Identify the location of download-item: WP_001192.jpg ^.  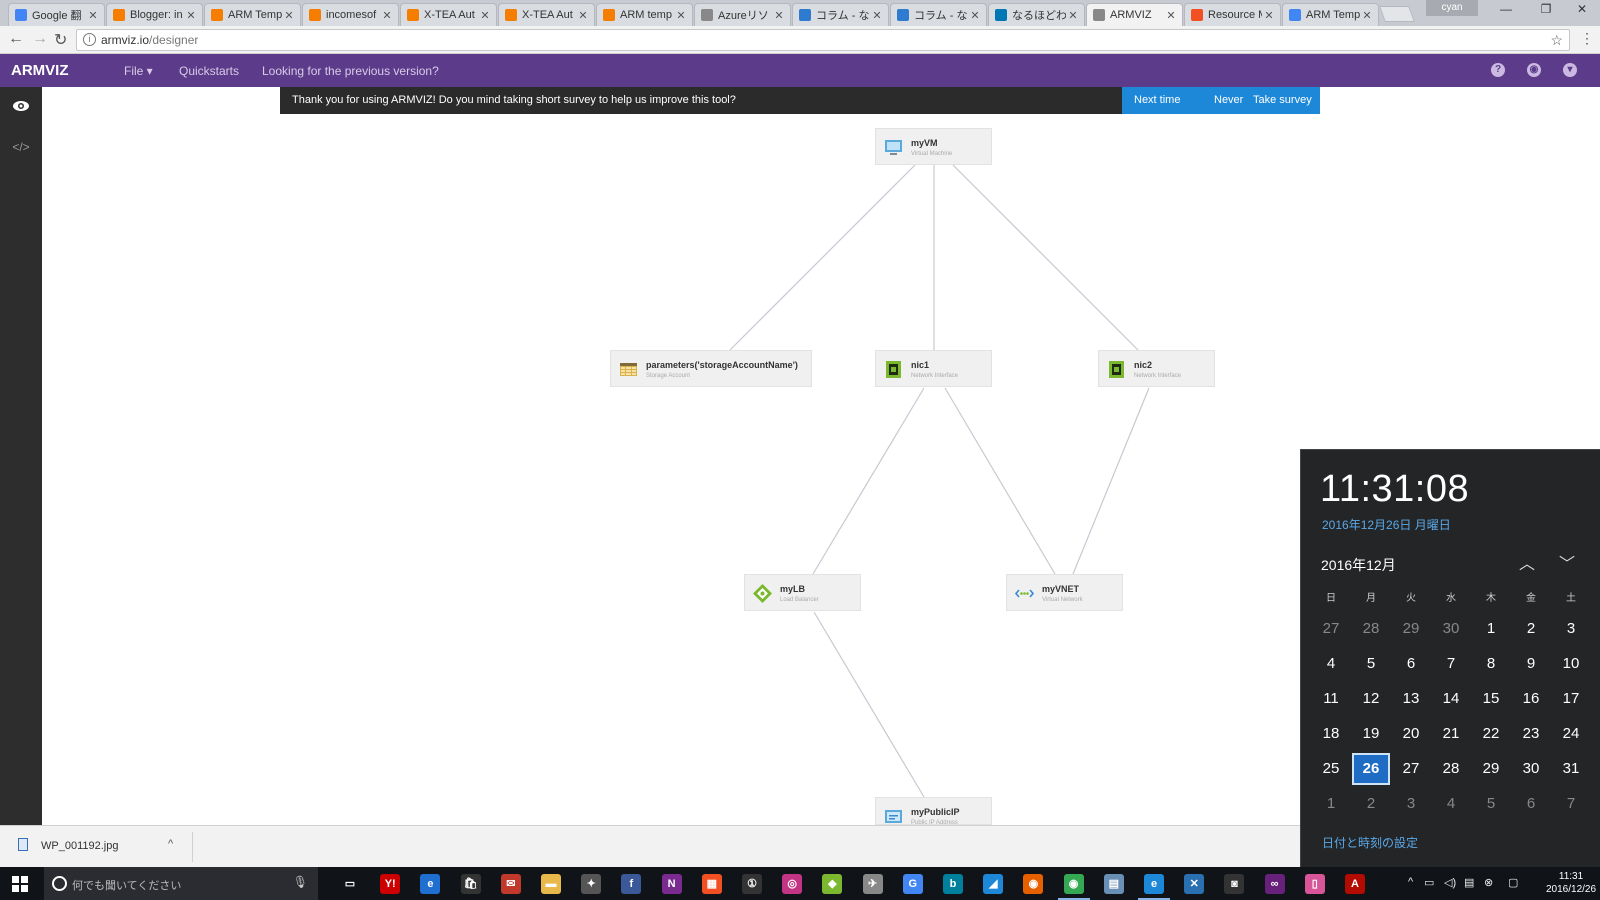
(103, 848).